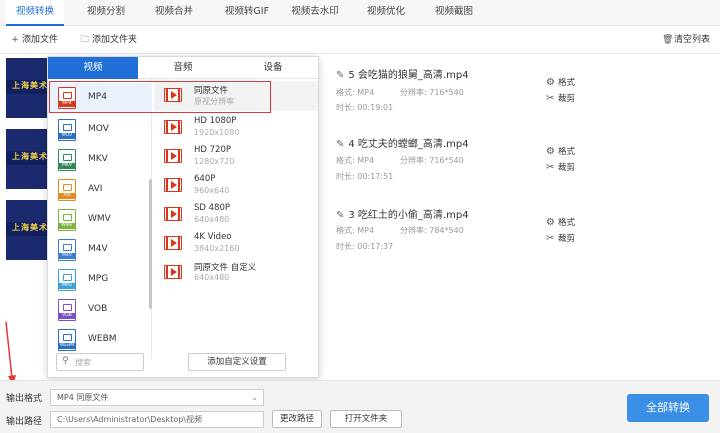 This screenshot has width=720, height=433. What do you see at coordinates (15, 40) in the screenshot?
I see `plus-icon: +` at bounding box center [15, 40].